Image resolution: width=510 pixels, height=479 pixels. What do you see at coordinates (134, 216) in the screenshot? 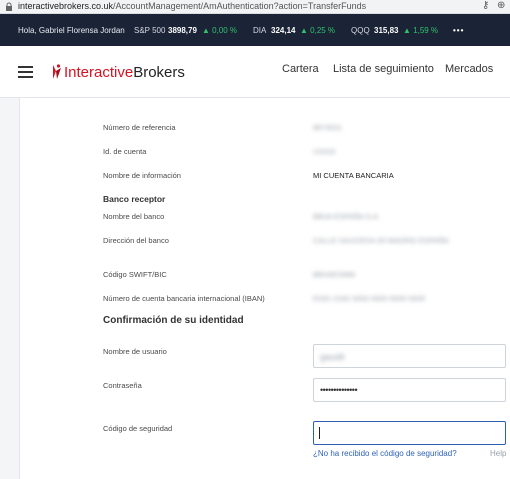
I see `bank-name-label: Nombre del banco` at bounding box center [134, 216].